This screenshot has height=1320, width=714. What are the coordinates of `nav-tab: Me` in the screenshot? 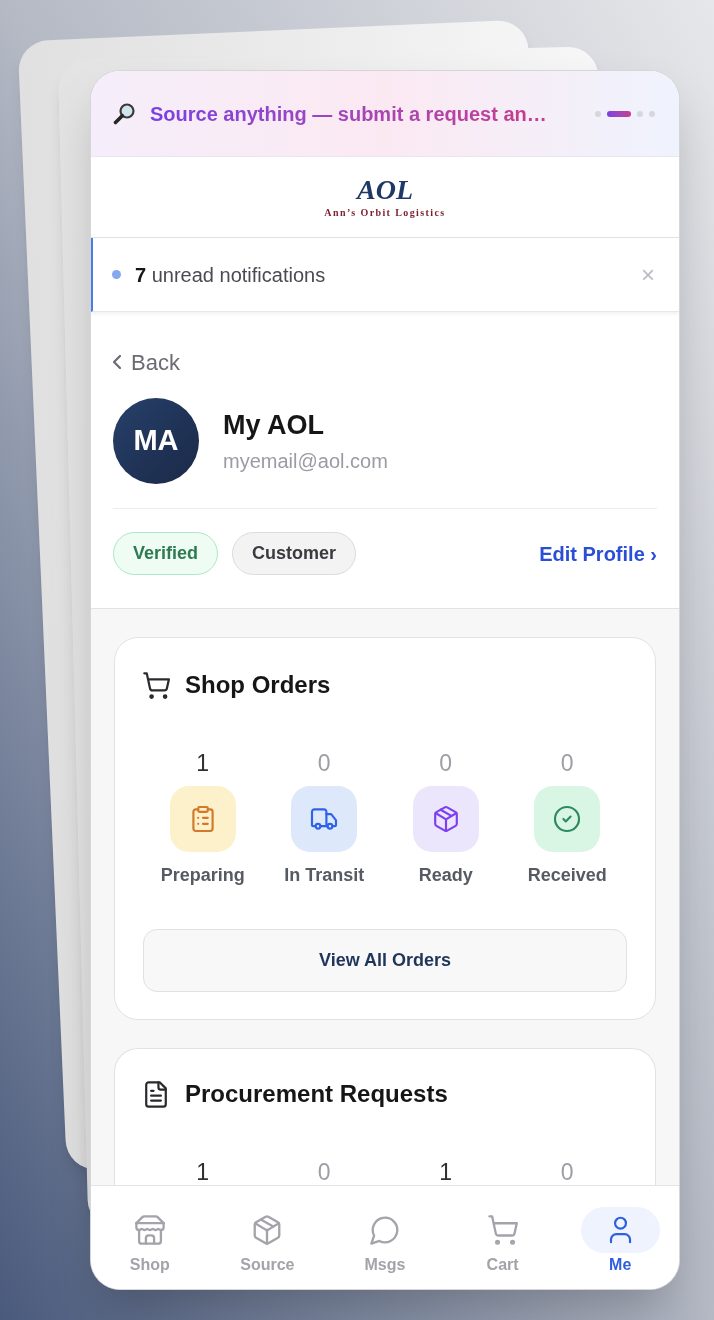 It's located at (620, 1248).